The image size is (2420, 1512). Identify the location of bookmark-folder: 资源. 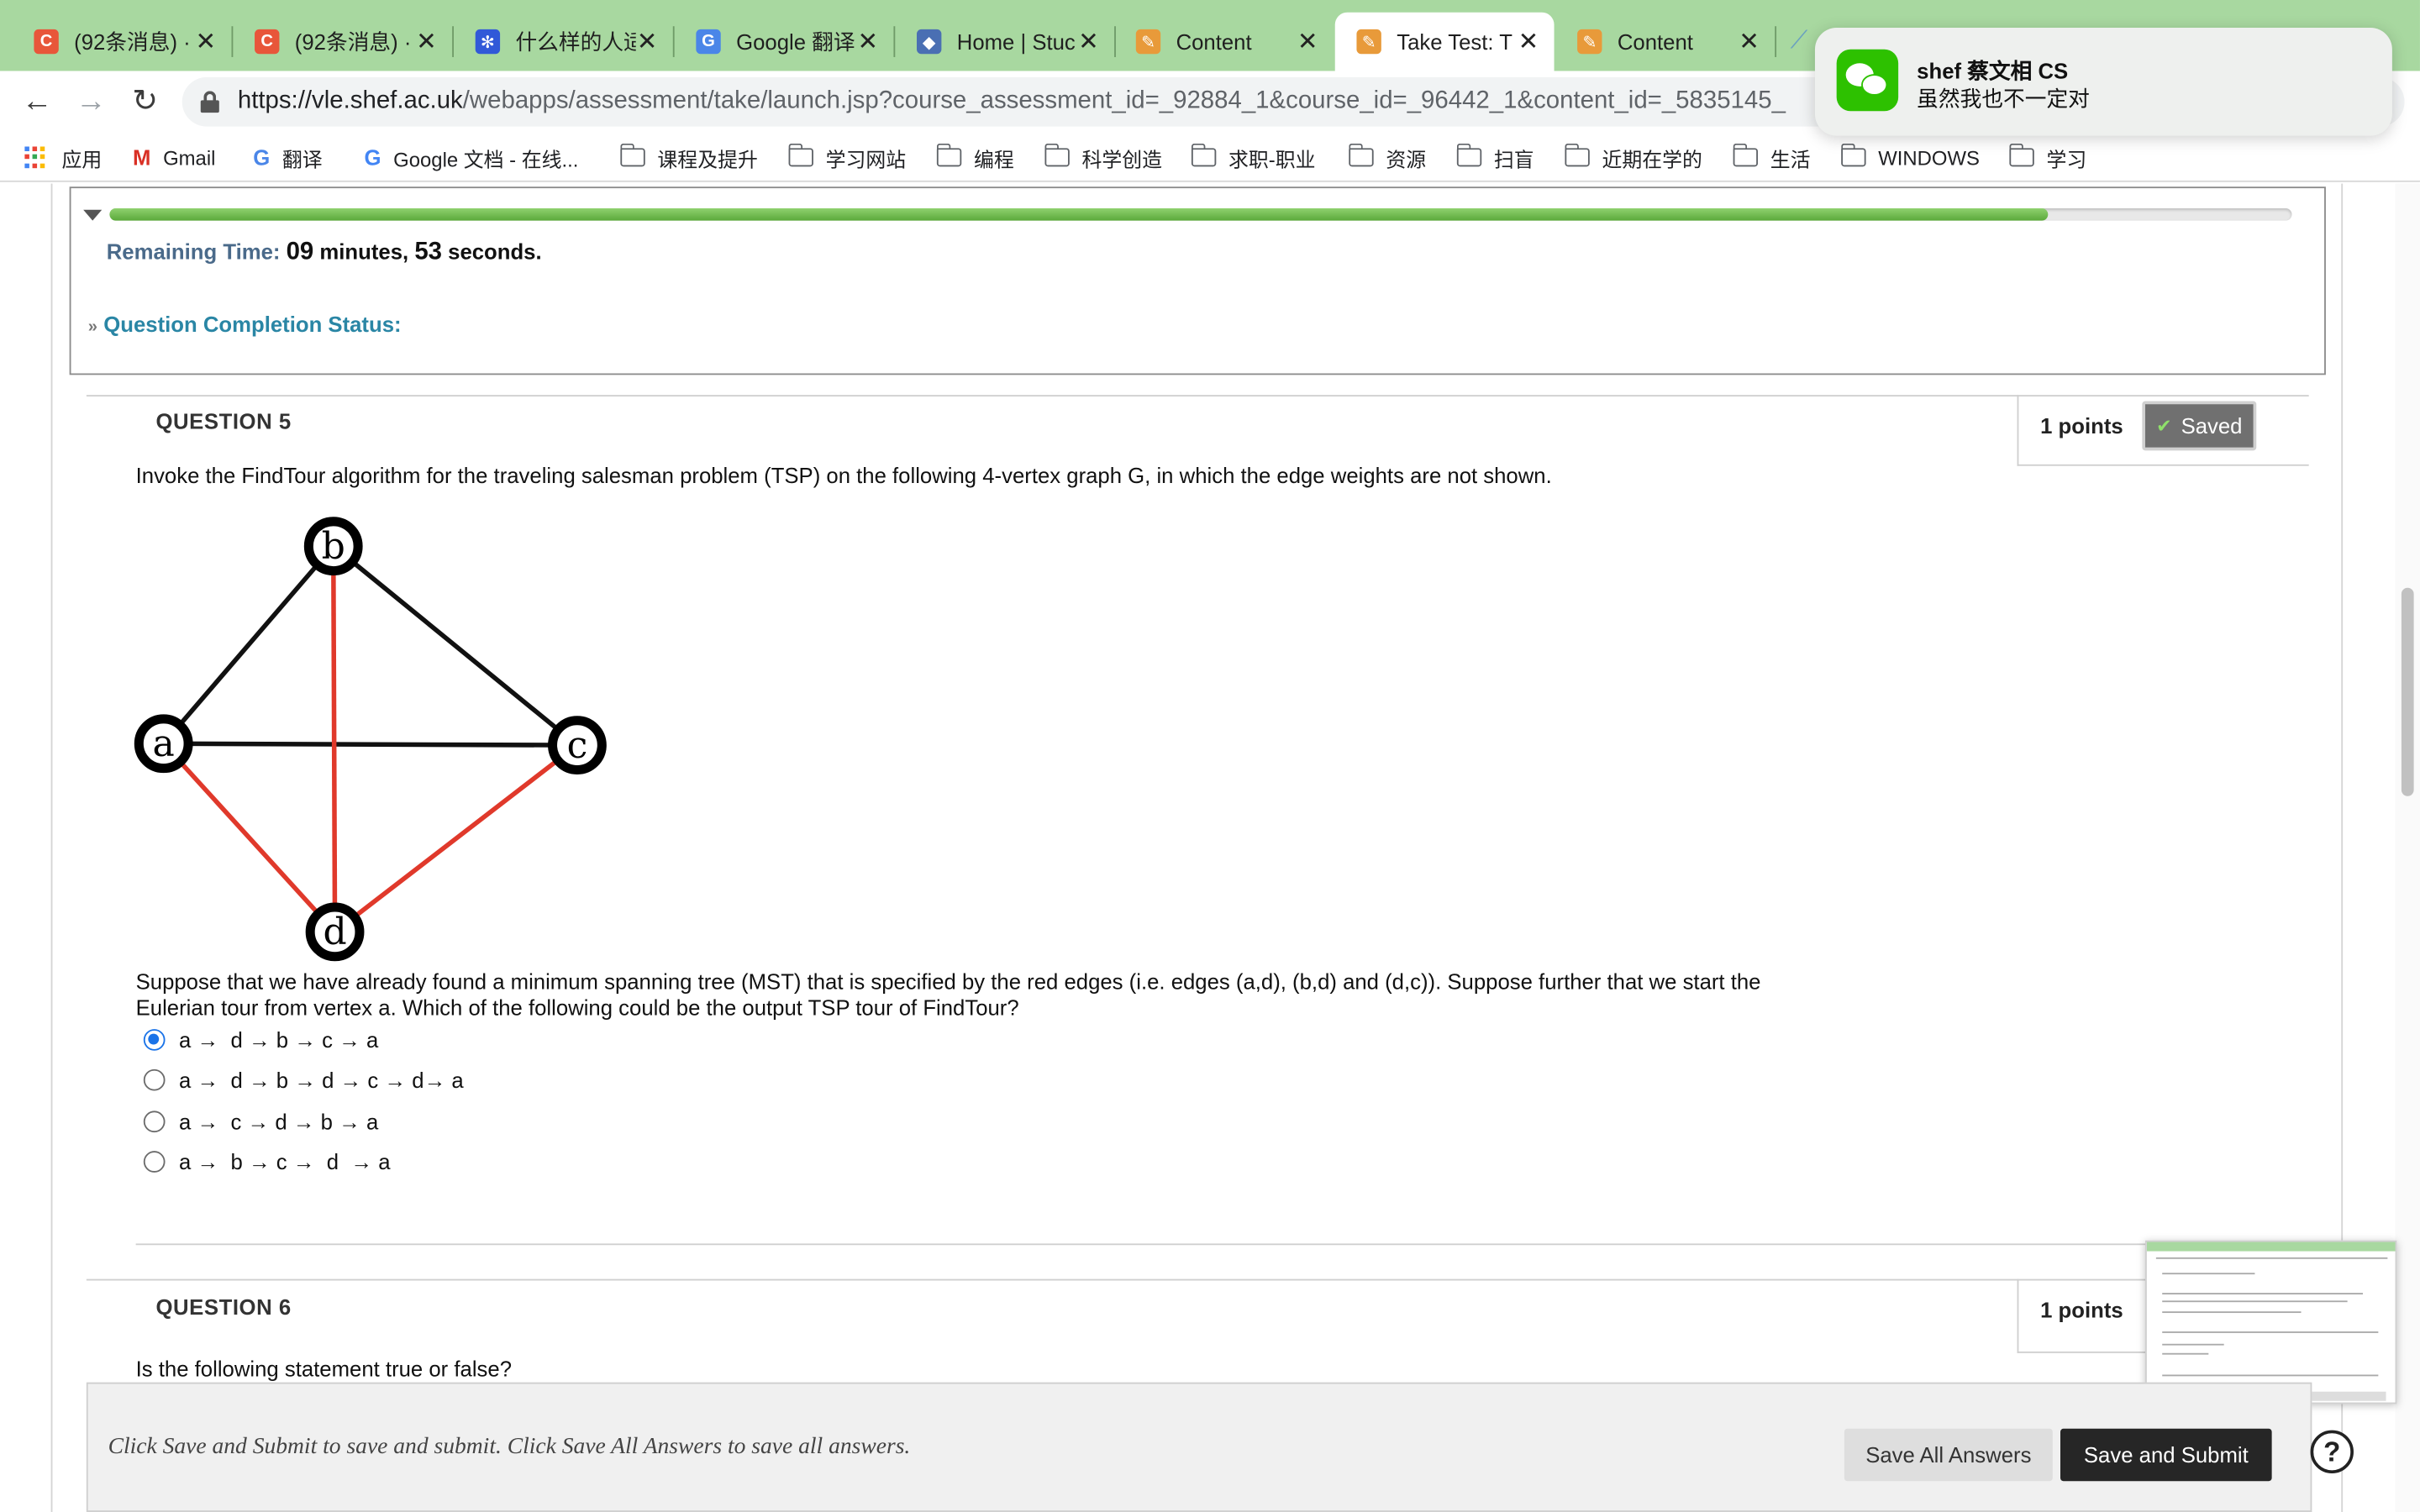
(1387, 157).